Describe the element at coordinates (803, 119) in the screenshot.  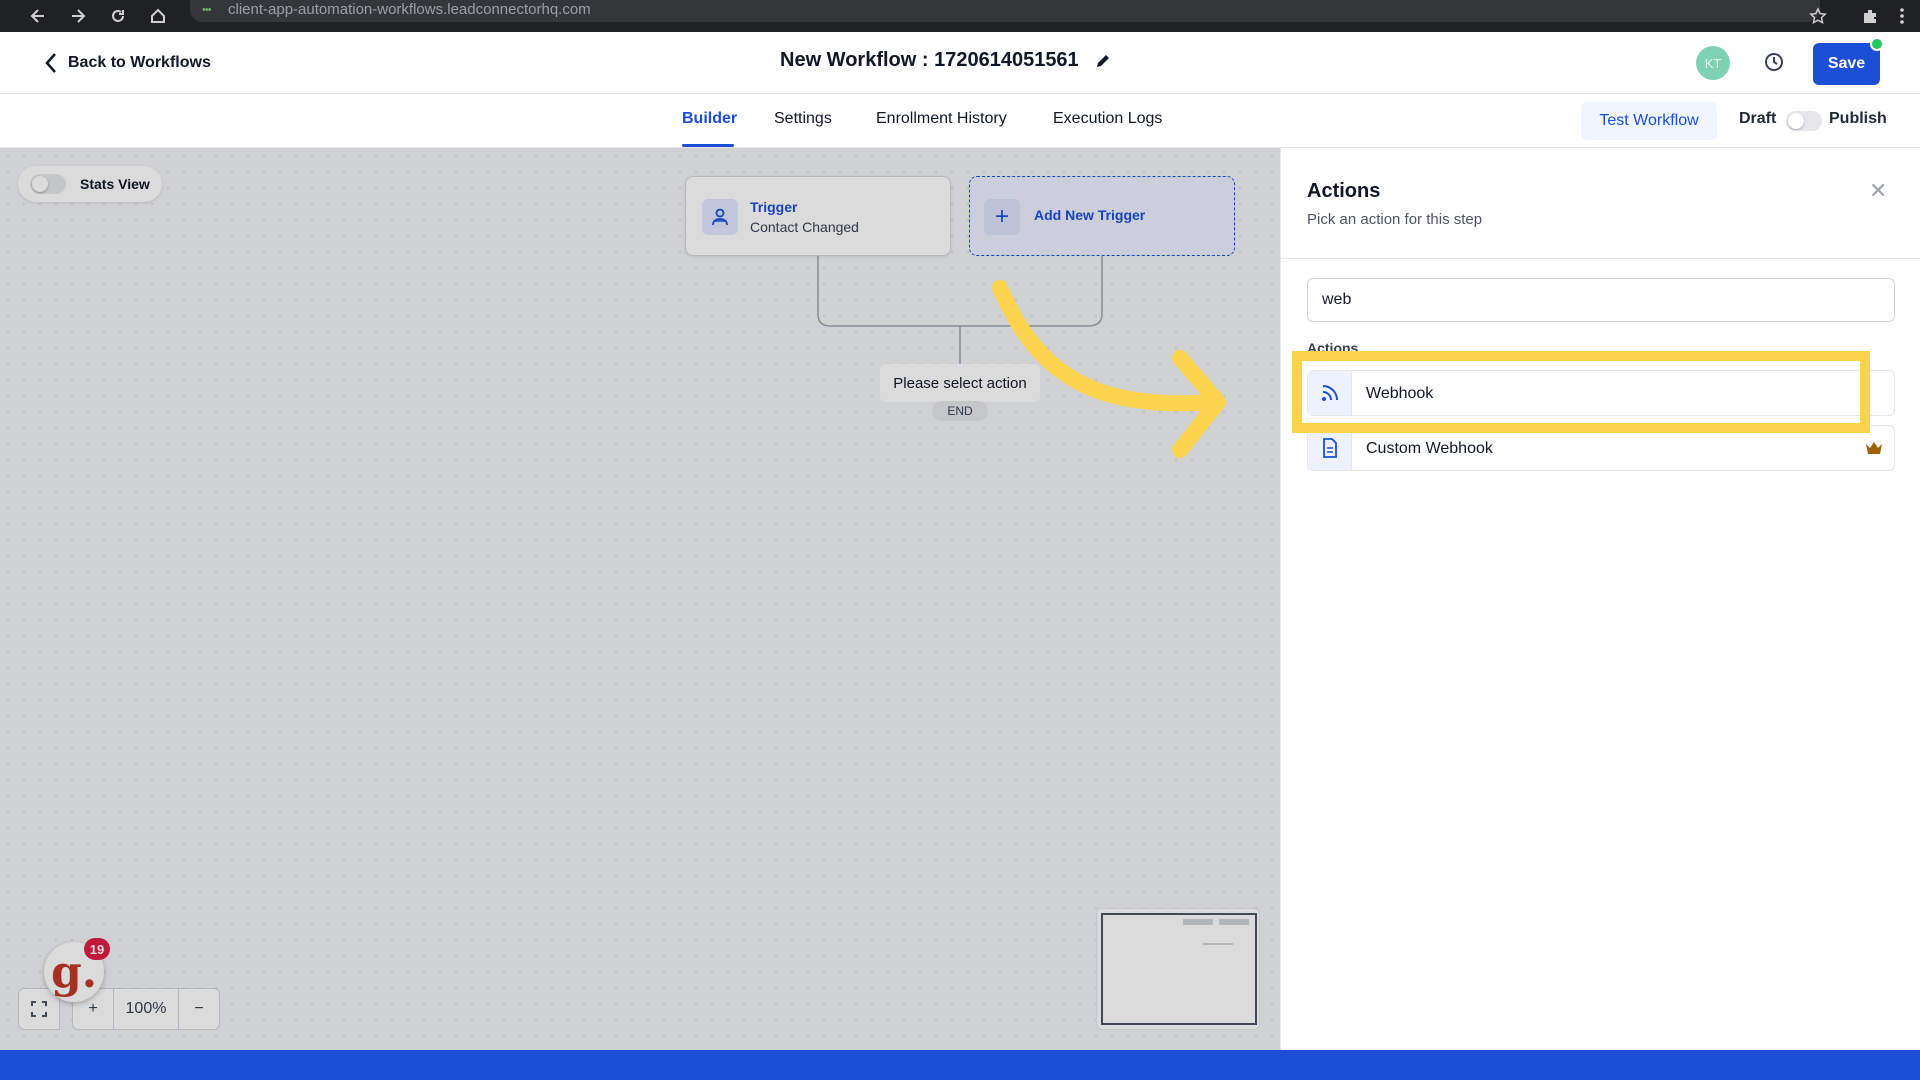
I see `tab-settings: Settings` at that location.